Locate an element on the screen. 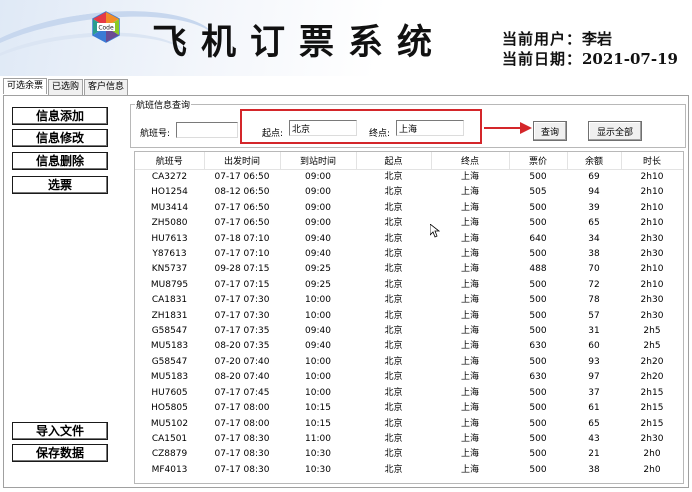 The width and height of the screenshot is (692, 492). import-file-button: 导入文件 is located at coordinates (60, 431).